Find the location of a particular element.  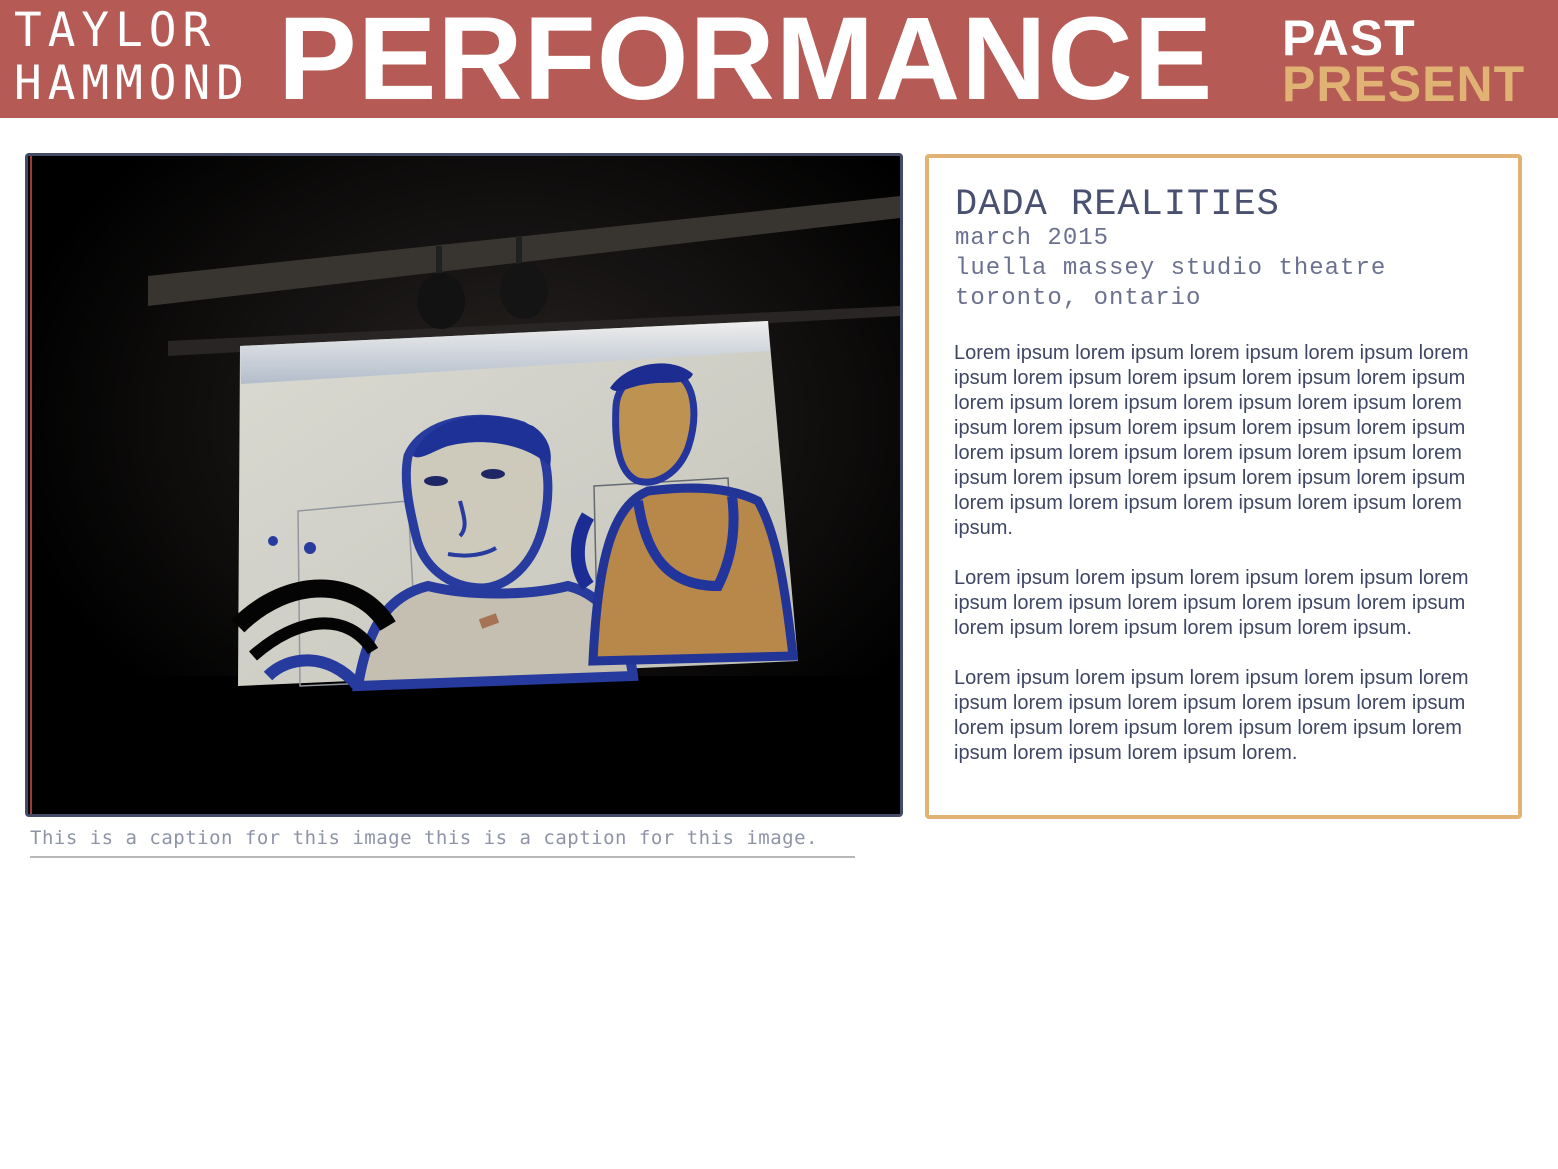

header-banner: TAYLOR HAMMOND PERFORMANCE PAST PRESENT is located at coordinates (779, 59).